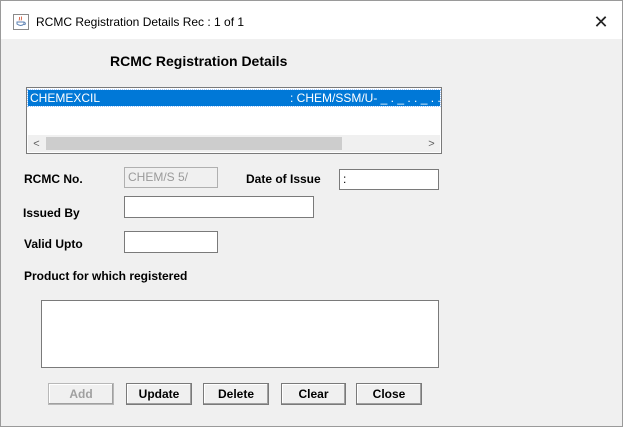 The height and width of the screenshot is (427, 623). What do you see at coordinates (81, 394) in the screenshot?
I see `add-button: Add` at bounding box center [81, 394].